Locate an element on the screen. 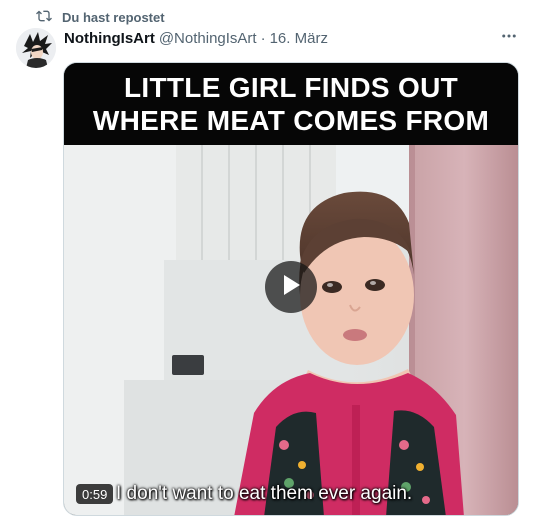 The image size is (535, 518). tweet-header: NothingIsArt @NothingIsArt · 16. März is located at coordinates (196, 38).